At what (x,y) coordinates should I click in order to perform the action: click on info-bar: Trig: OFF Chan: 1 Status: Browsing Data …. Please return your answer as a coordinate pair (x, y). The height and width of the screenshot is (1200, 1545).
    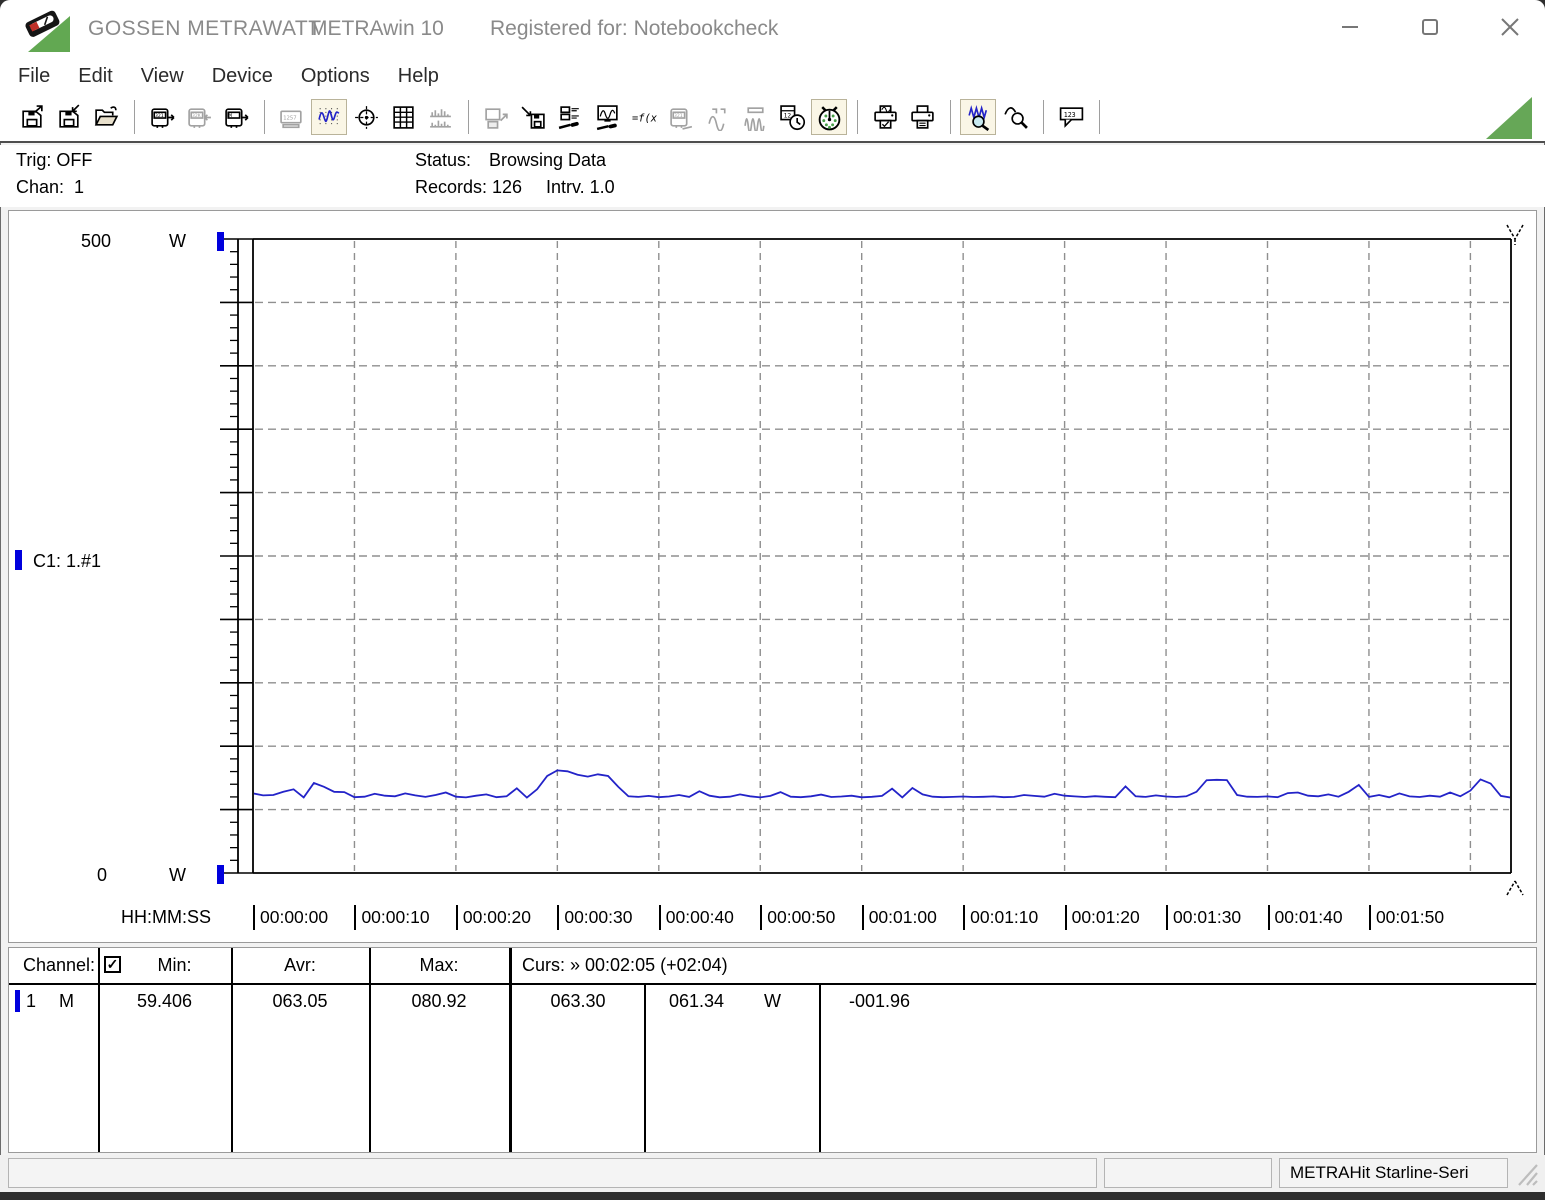
    Looking at the image, I should click on (772, 176).